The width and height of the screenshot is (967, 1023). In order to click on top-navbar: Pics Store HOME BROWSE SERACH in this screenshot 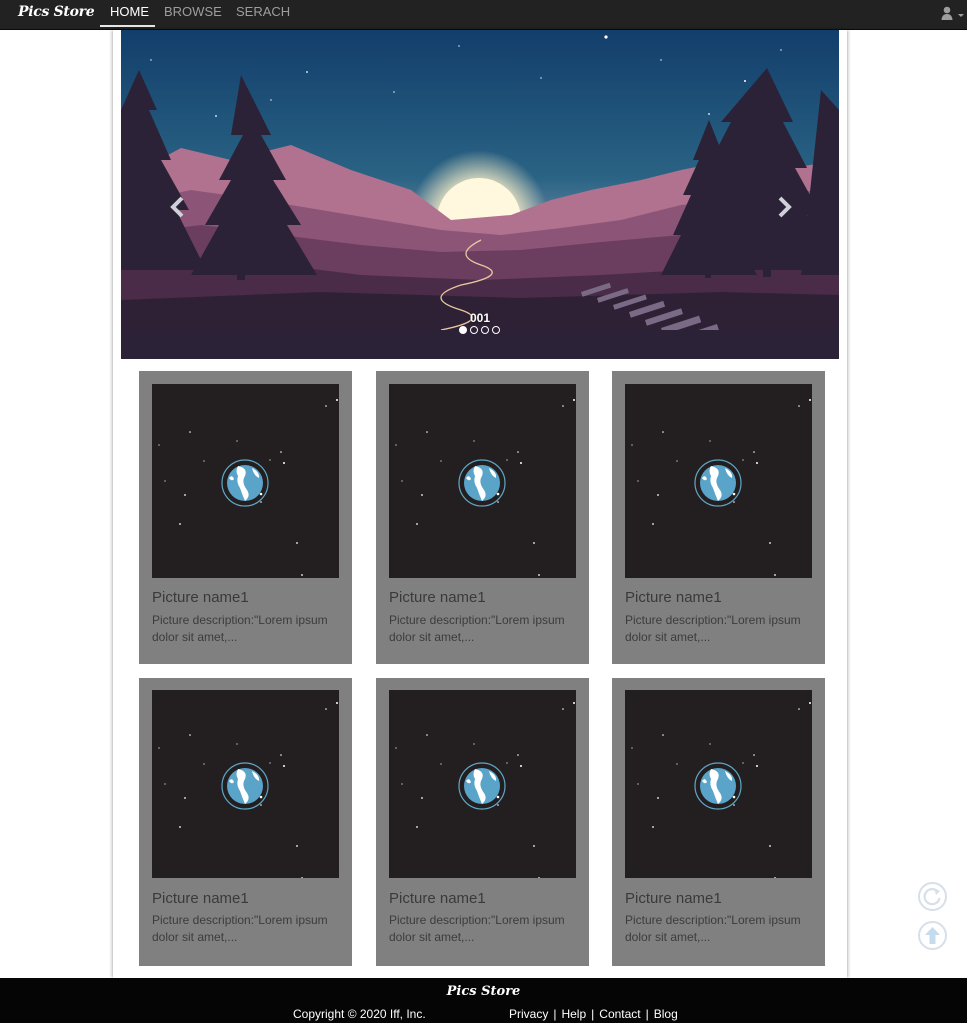, I will do `click(483, 15)`.